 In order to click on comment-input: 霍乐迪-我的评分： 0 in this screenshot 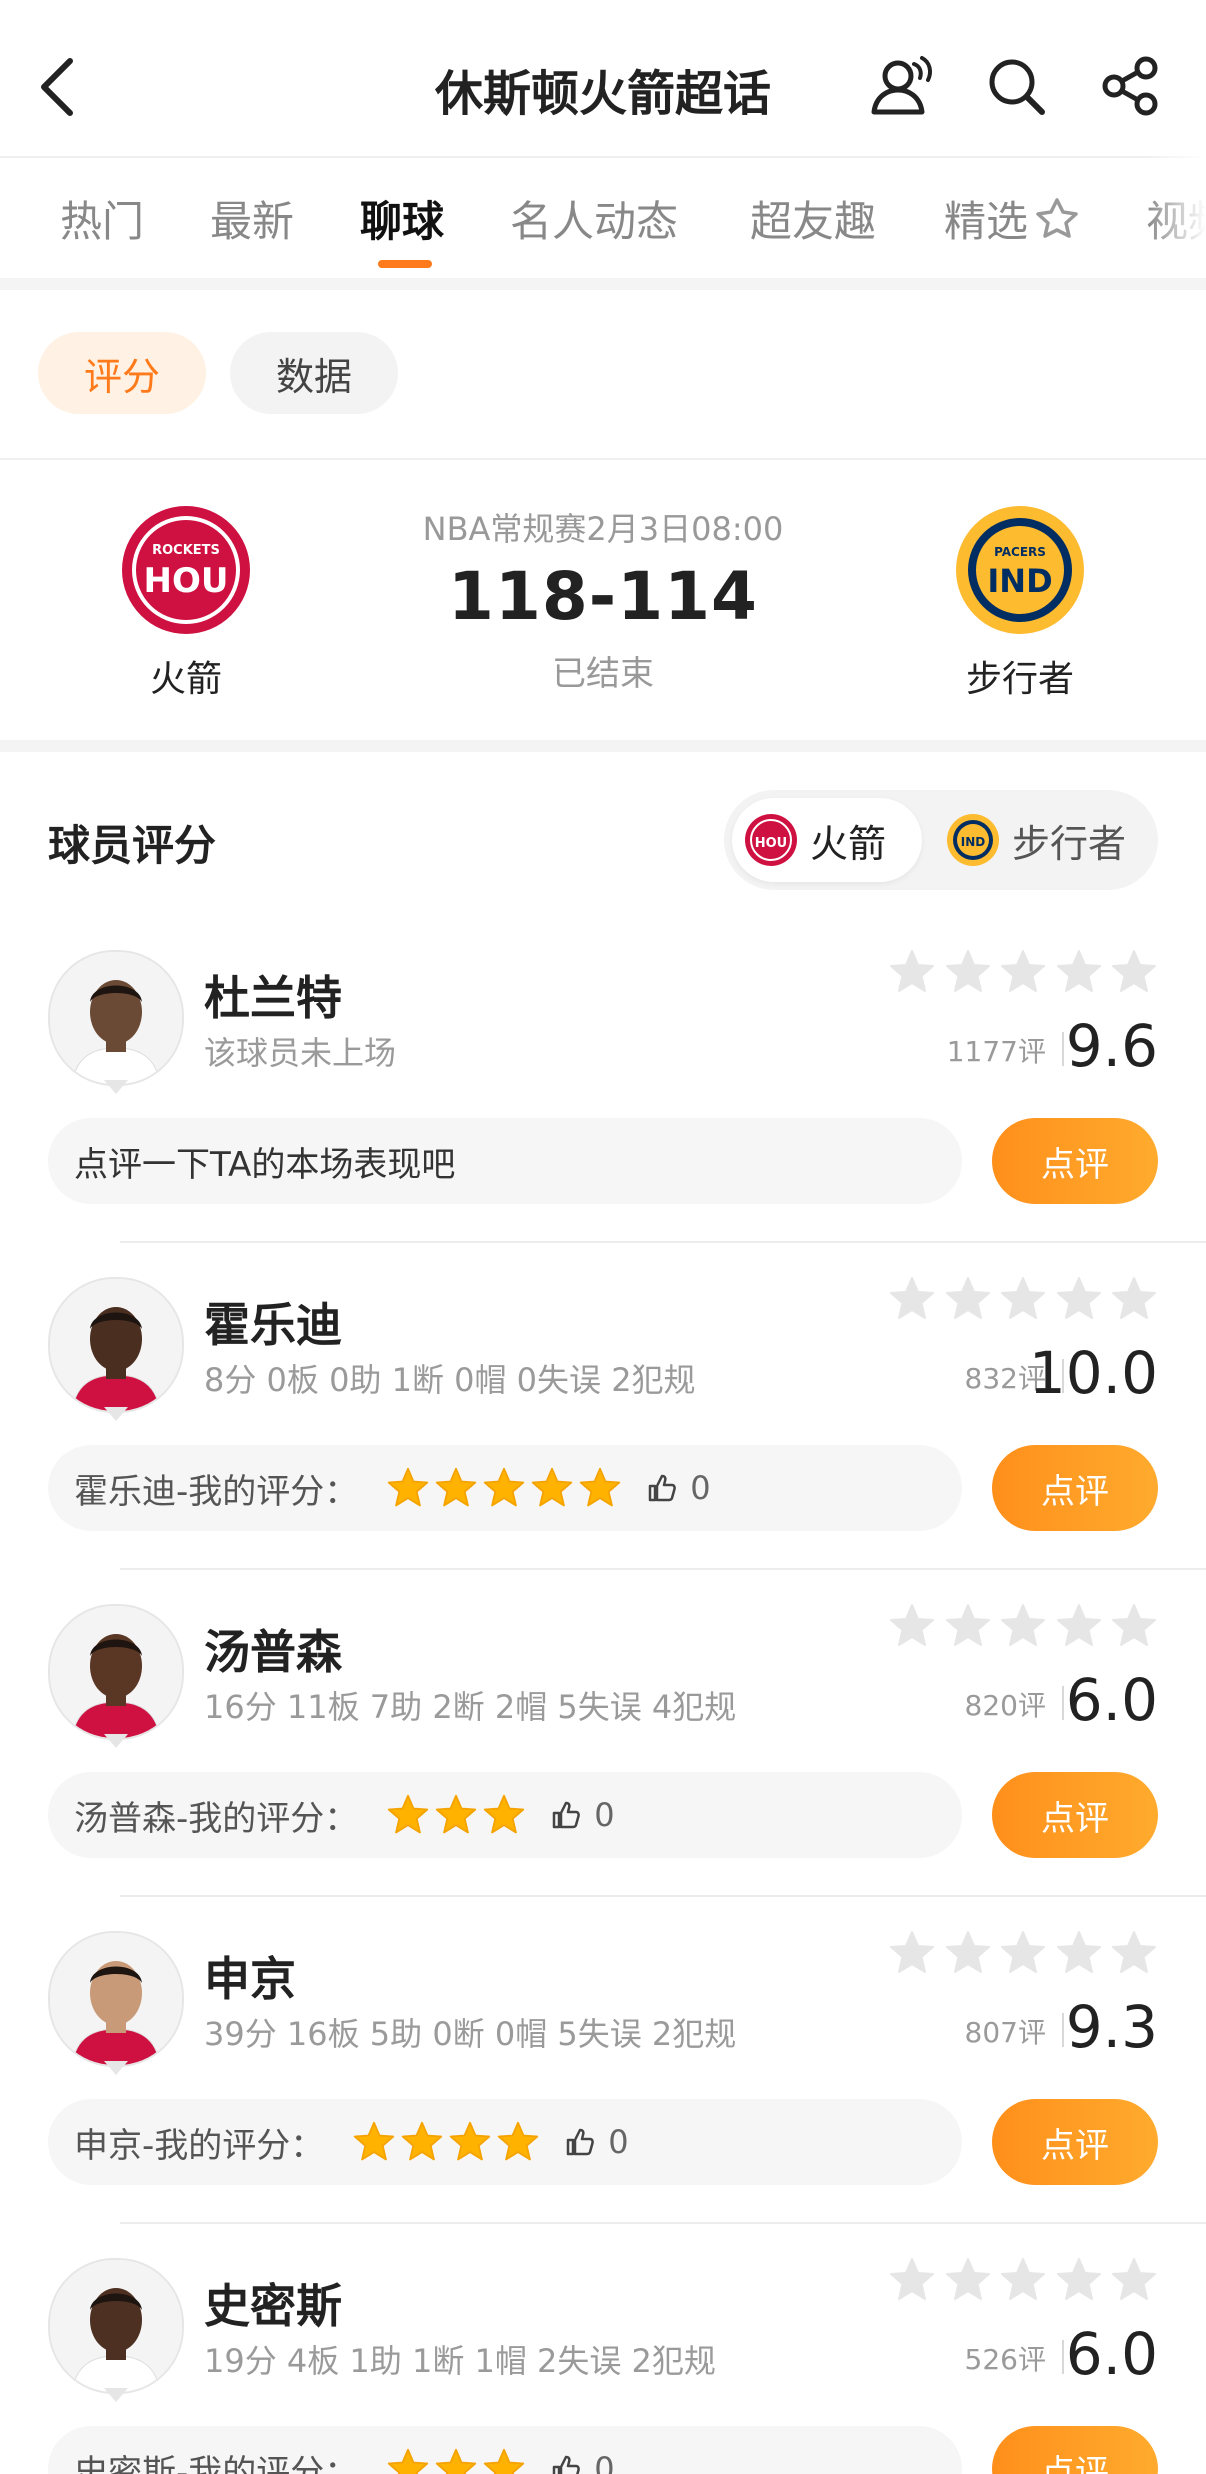, I will do `click(505, 1488)`.